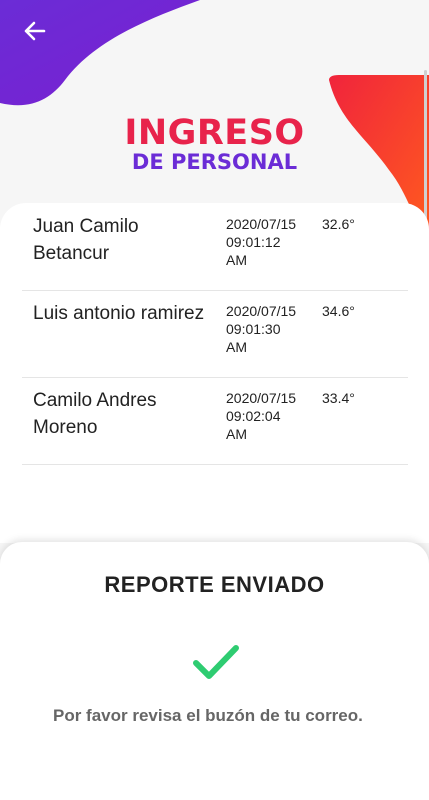 Image resolution: width=429 pixels, height=800 pixels. I want to click on entry-datetime: 2020/07/15 09:02:04 AM, so click(271, 416).